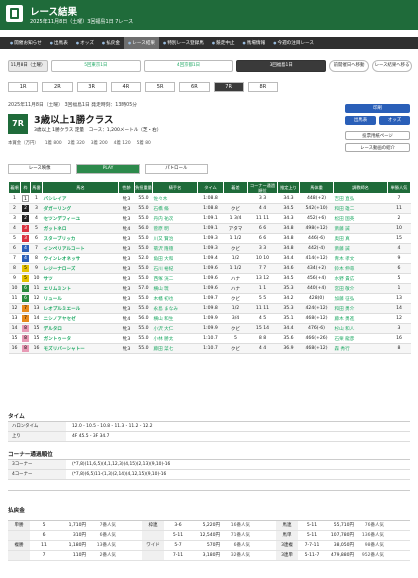  I want to click on payout-cell: 5-11 12,540円 71番人気, so click(209, 535).